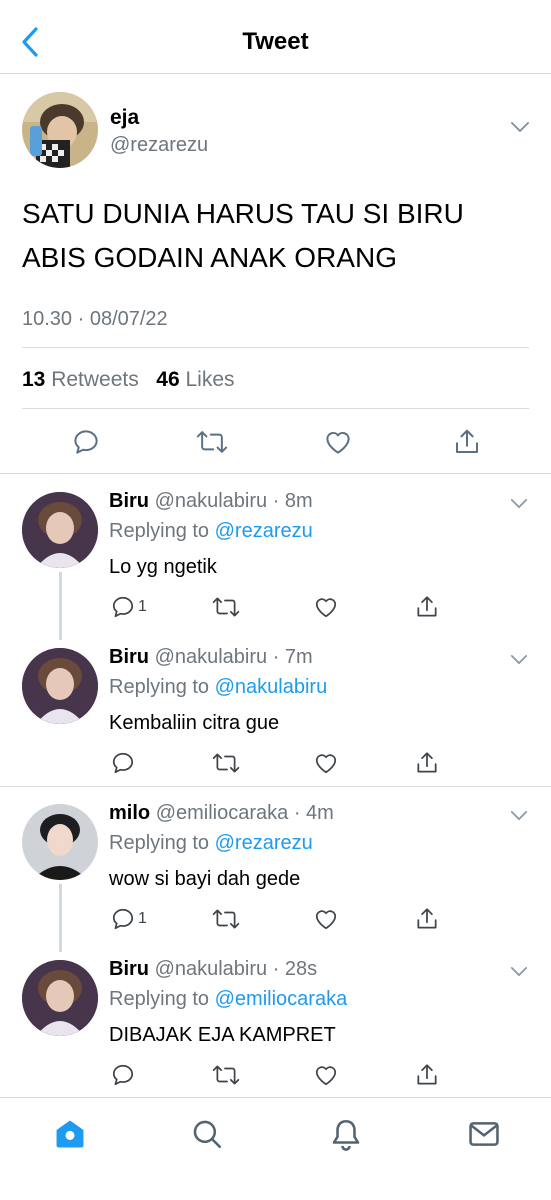 The width and height of the screenshot is (551, 1200). Describe the element at coordinates (167, 379) in the screenshot. I see `likes-count: 46` at that location.